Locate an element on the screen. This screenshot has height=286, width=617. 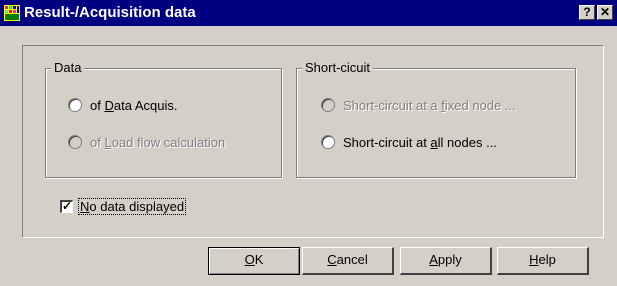
window-title: Result-/Acquisition data is located at coordinates (110, 12).